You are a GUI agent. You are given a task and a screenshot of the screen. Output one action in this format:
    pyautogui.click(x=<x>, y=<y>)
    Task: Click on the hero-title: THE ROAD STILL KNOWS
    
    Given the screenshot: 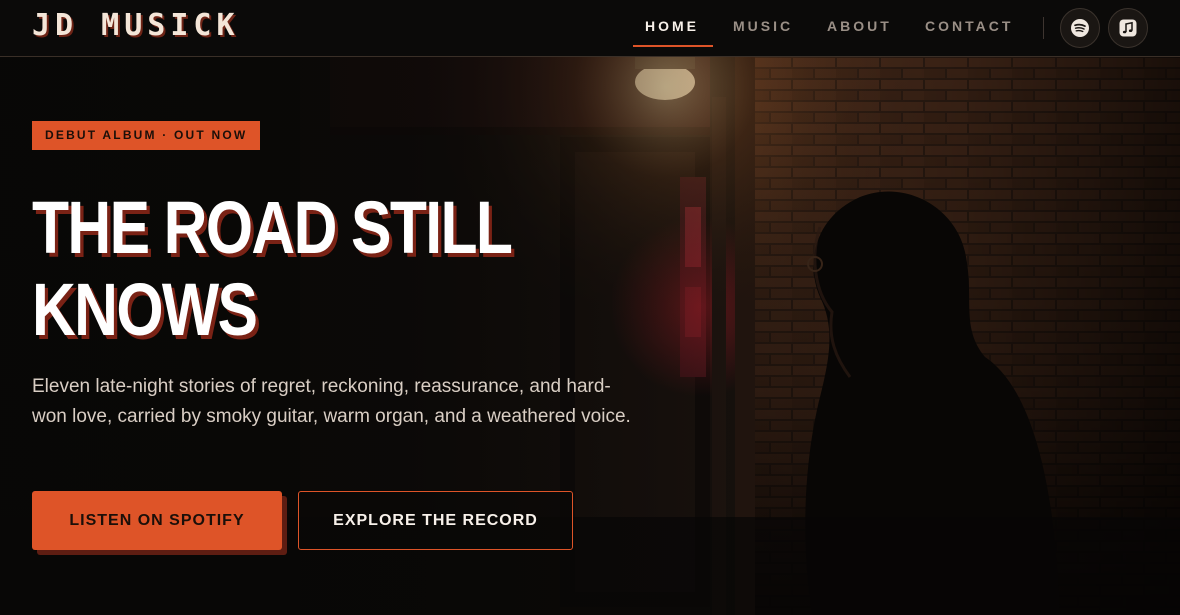 What is the action you would take?
    pyautogui.click(x=272, y=268)
    